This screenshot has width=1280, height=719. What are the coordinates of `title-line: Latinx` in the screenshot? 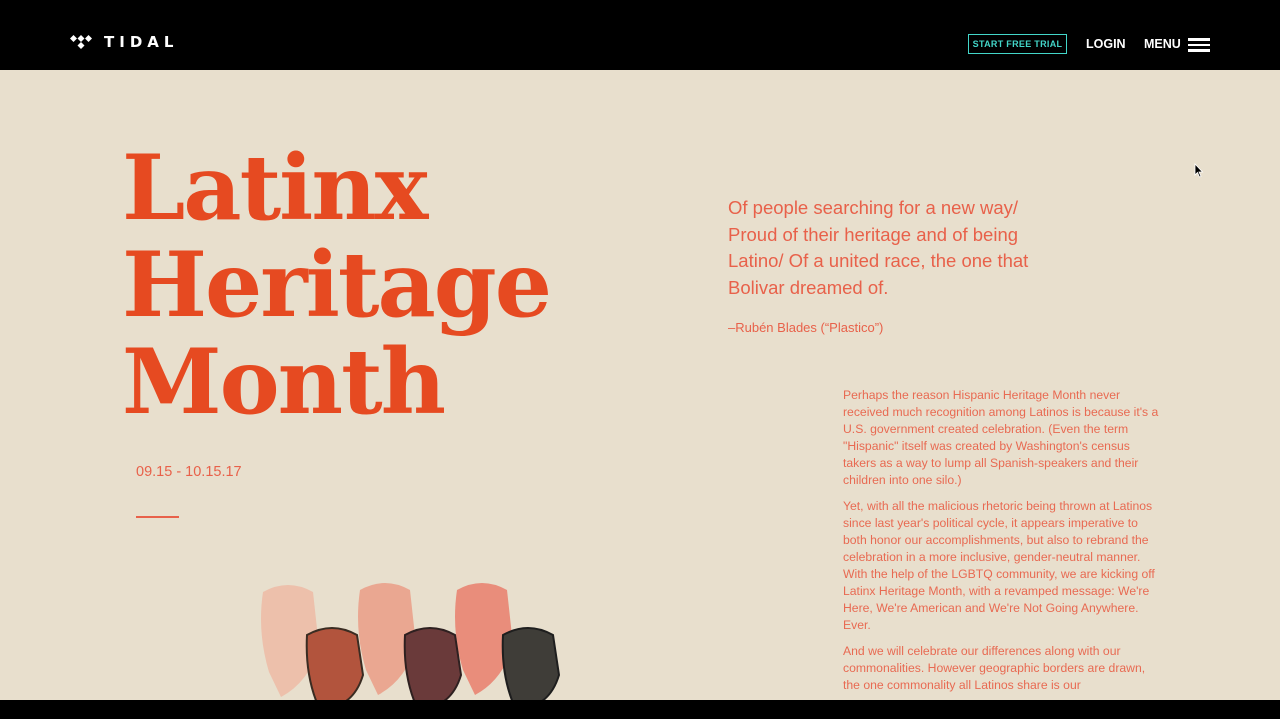 It's located at (275, 188).